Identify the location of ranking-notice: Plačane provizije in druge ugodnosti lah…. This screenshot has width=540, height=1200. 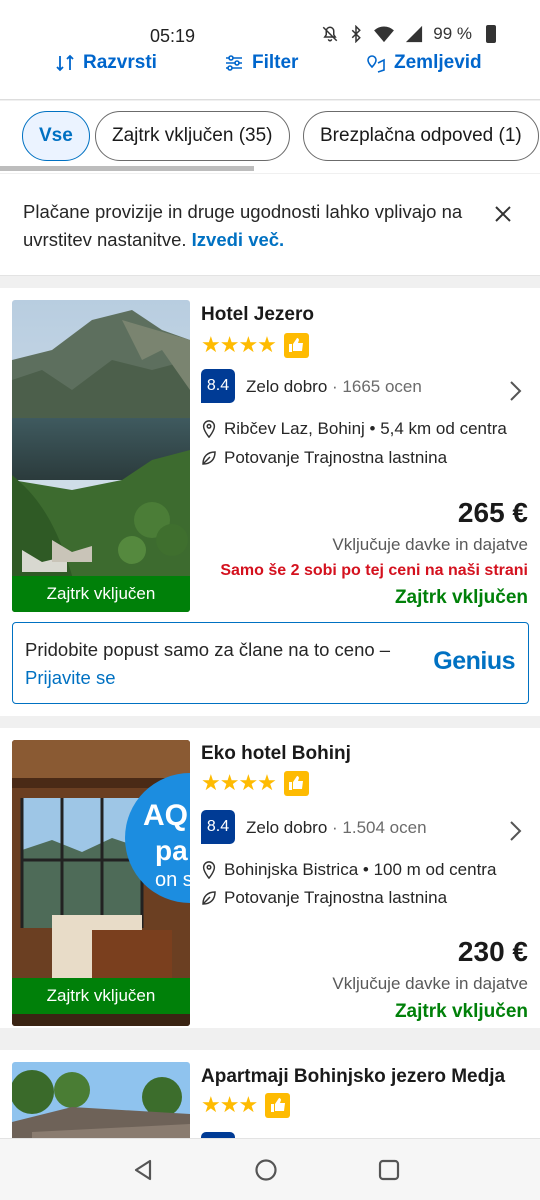
(270, 225).